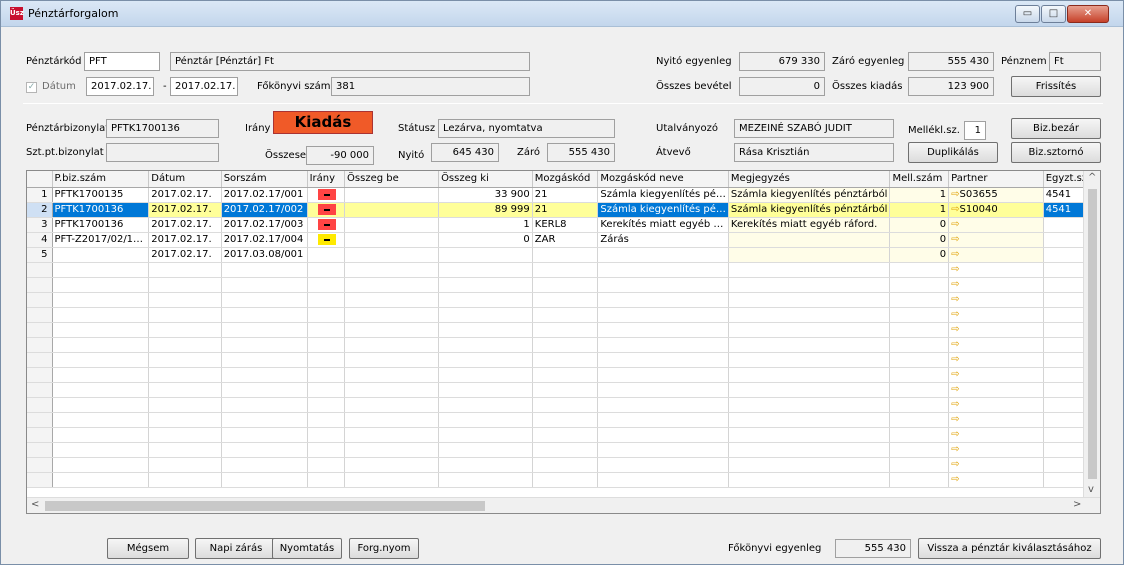 The width and height of the screenshot is (1124, 565). I want to click on vertical-scrollbar: ^ v, so click(1091, 334).